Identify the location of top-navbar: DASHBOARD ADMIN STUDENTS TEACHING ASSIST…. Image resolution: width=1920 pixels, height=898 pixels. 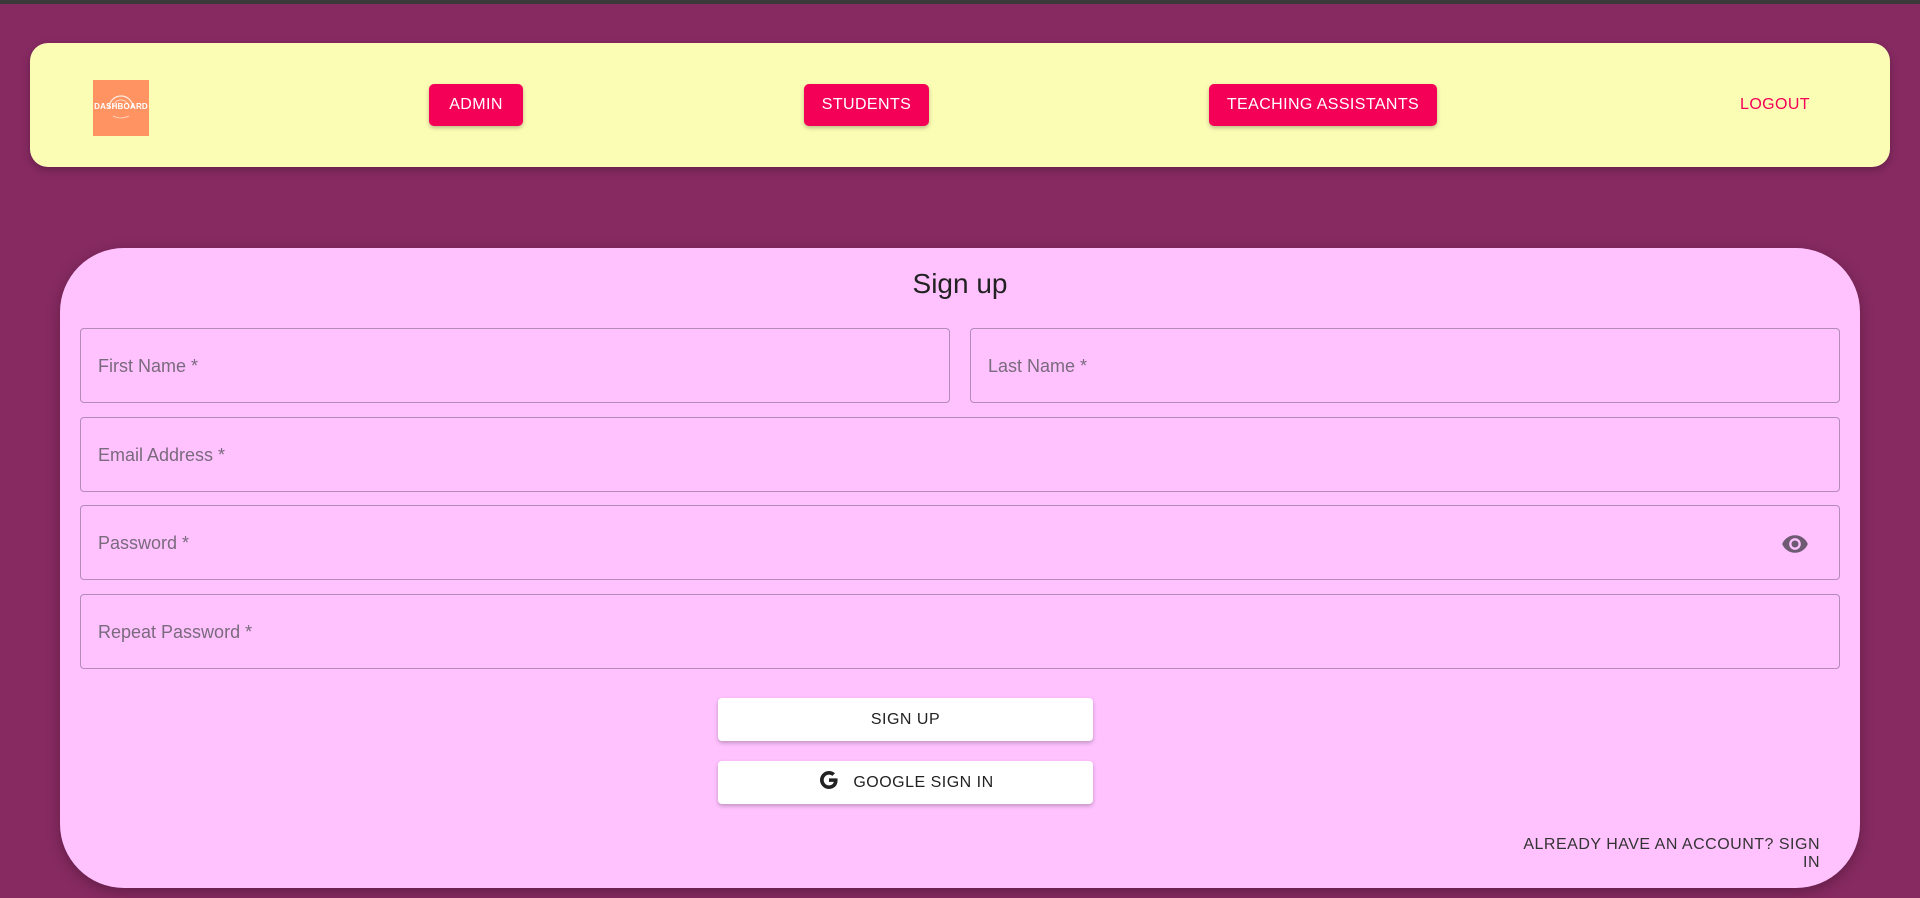
(960, 105).